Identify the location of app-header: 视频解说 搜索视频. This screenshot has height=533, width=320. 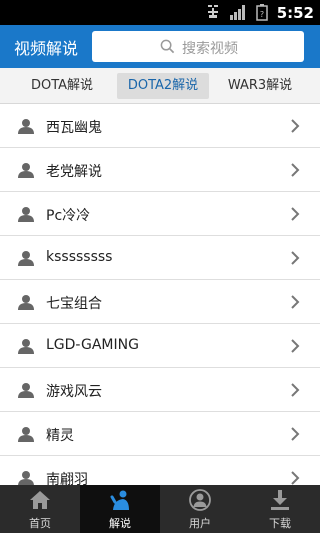
(160, 46).